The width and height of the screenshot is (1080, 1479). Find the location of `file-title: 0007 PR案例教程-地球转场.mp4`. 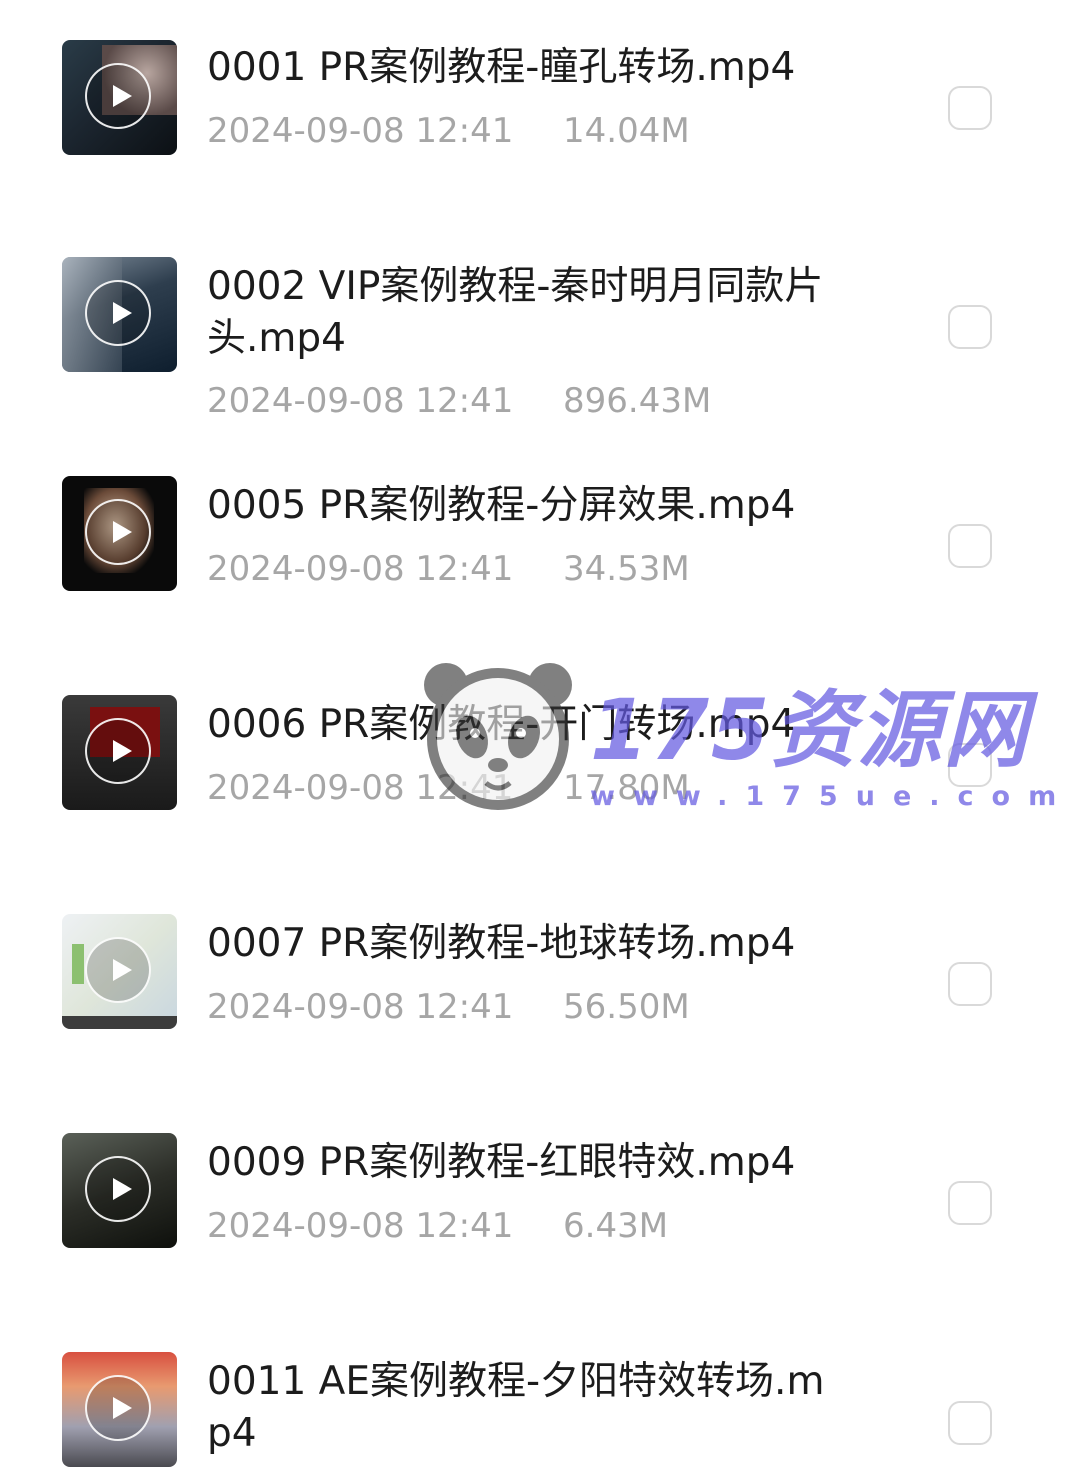

file-title: 0007 PR案例教程-地球转场.mp4 is located at coordinates (501, 943).